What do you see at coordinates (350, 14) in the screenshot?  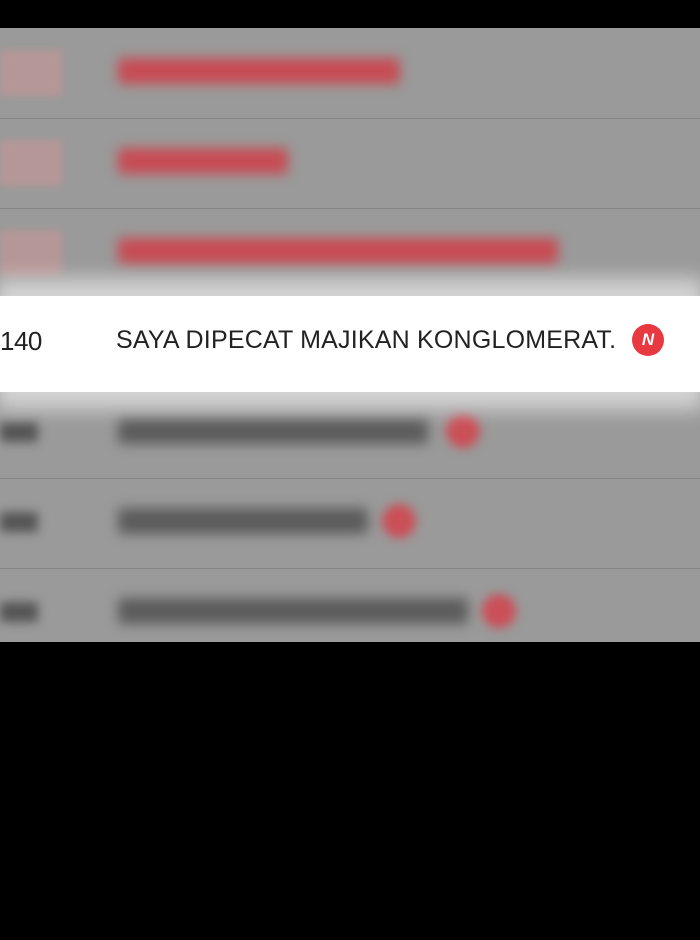 I see `top-notch` at bounding box center [350, 14].